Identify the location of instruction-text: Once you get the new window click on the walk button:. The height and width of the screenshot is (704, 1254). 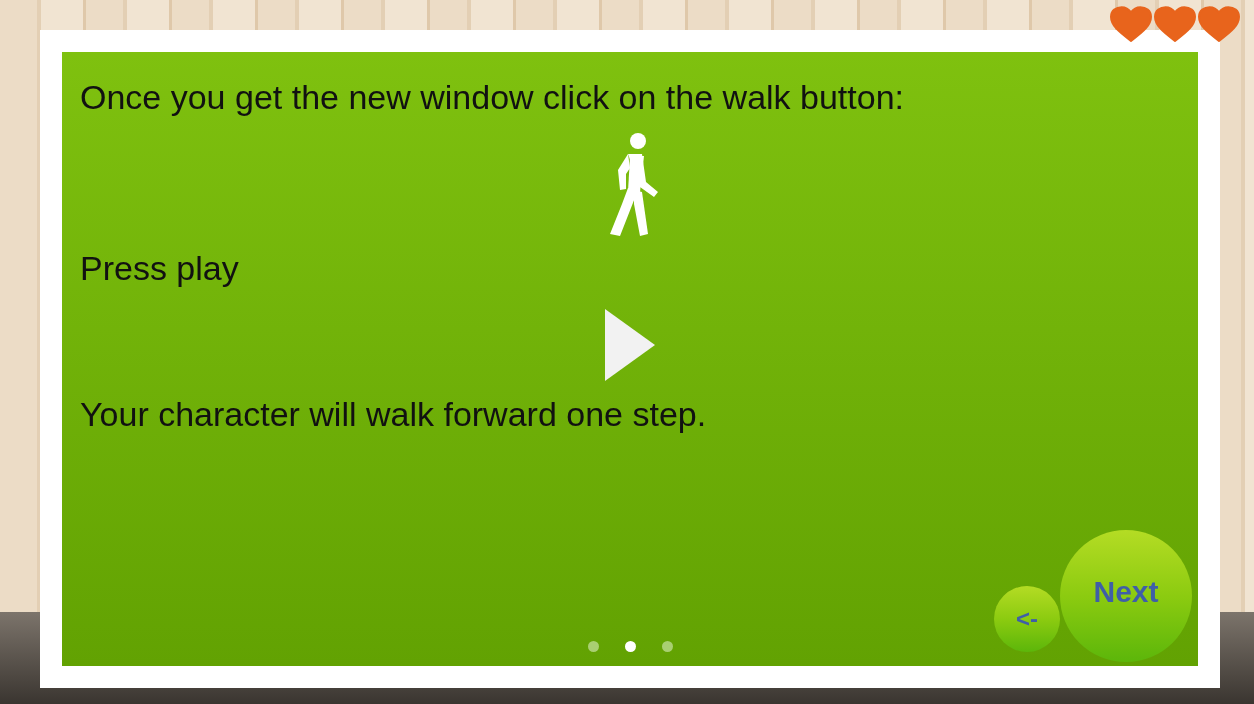
(493, 97).